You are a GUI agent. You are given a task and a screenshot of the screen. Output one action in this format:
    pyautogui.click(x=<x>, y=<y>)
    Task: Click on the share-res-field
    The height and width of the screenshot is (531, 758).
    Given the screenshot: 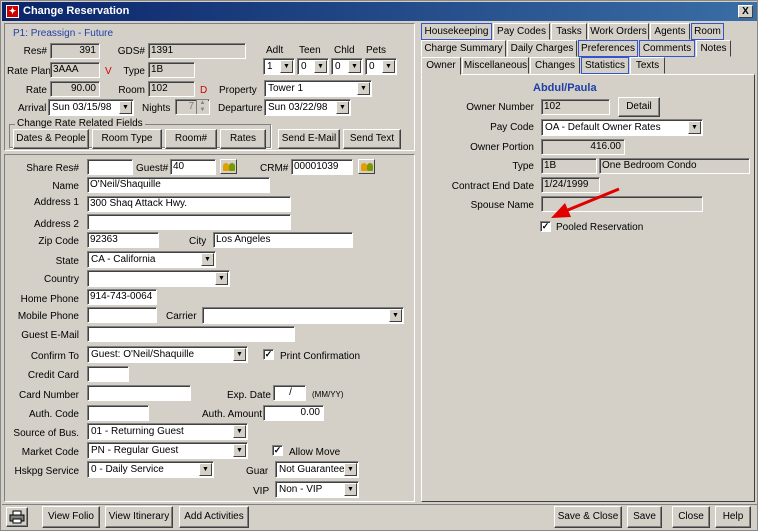 What is the action you would take?
    pyautogui.click(x=110, y=167)
    